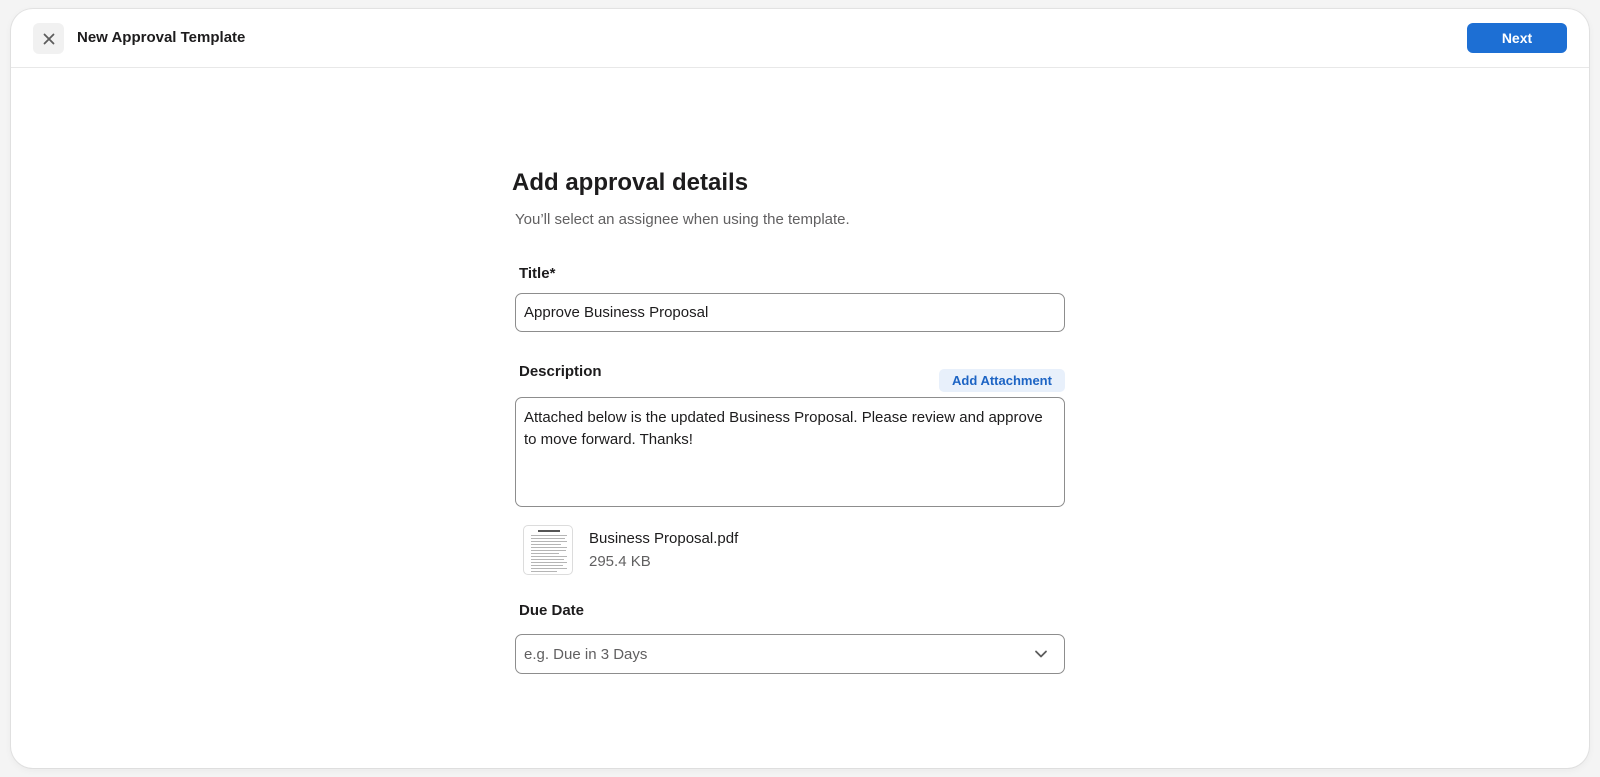  What do you see at coordinates (630, 182) in the screenshot?
I see `page-title: Add approval details` at bounding box center [630, 182].